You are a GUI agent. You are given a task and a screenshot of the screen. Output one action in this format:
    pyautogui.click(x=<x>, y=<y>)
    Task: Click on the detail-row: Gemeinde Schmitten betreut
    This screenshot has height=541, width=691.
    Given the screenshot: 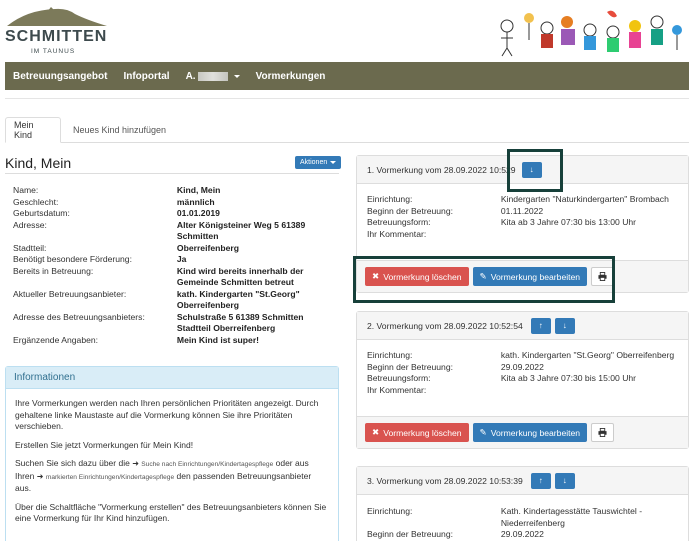 What is the action you would take?
    pyautogui.click(x=173, y=283)
    